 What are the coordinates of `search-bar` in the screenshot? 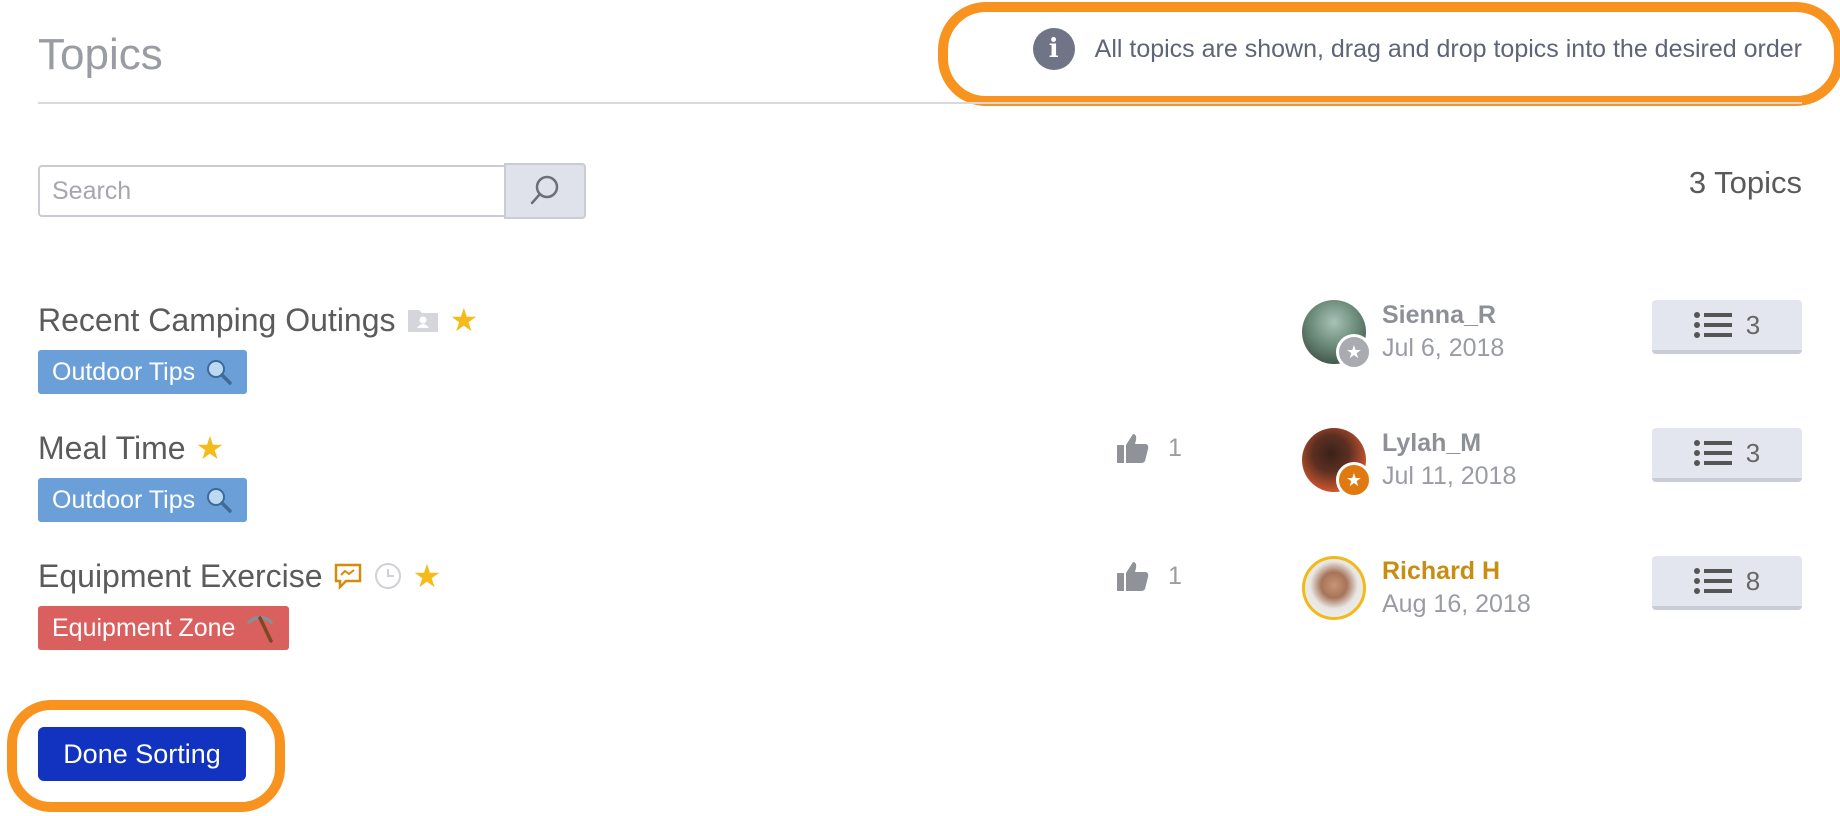 It's located at (312, 191).